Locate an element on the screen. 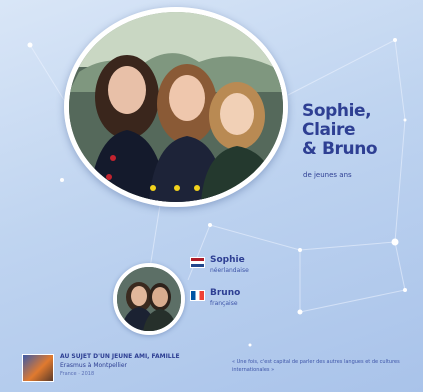 The image size is (423, 392). footer-subtitle: Erasmus à Montpellier is located at coordinates (93, 365).